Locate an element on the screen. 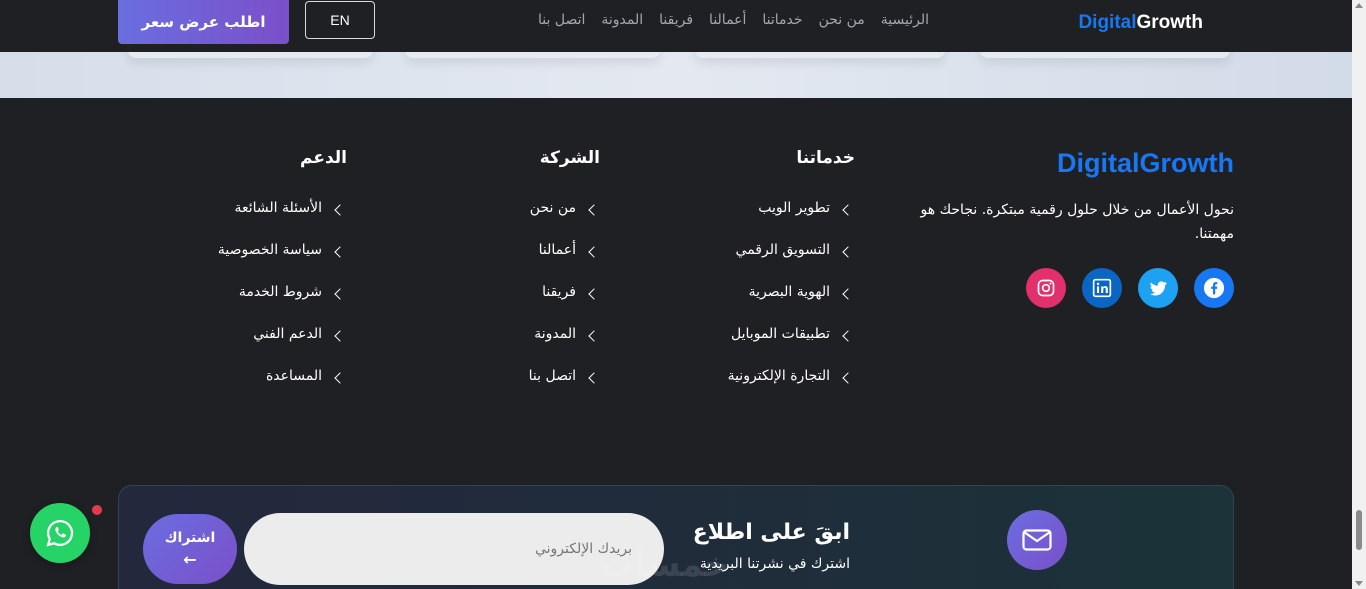 The width and height of the screenshot is (1366, 589). services-link: تطوير الويب is located at coordinates (791, 221).